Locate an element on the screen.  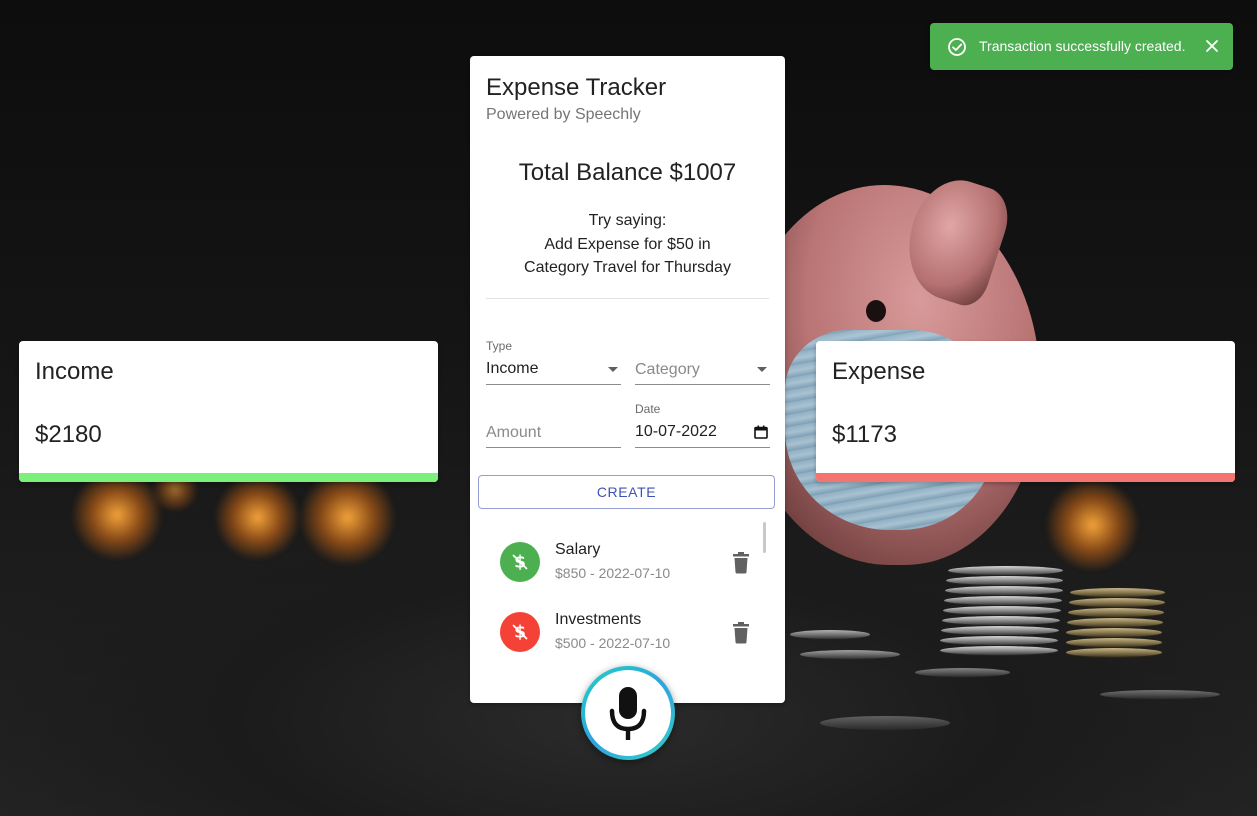
transaction-name: Investments is located at coordinates (598, 619).